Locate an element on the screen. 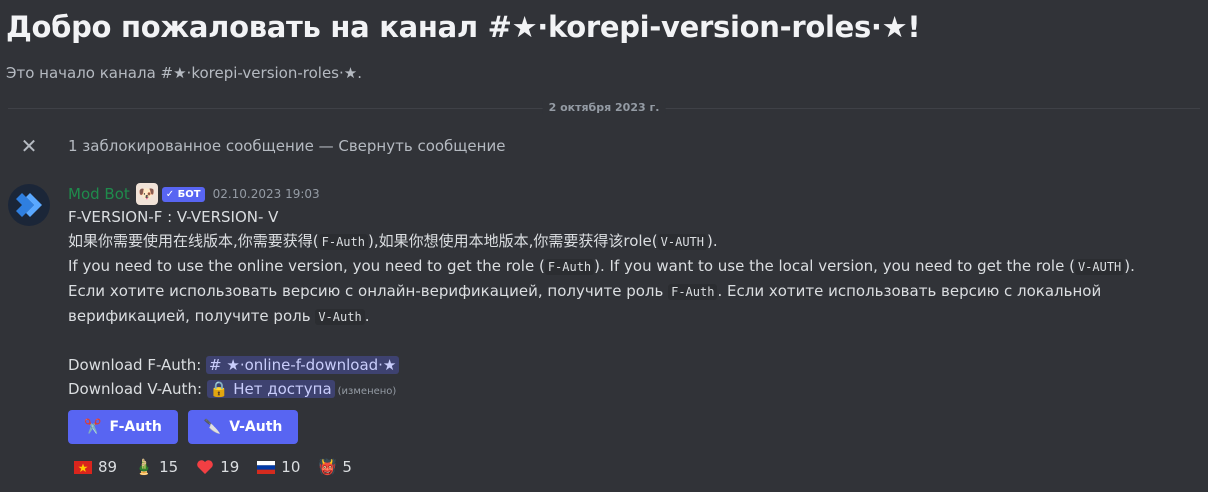  edited-label: (изменено) is located at coordinates (367, 391).